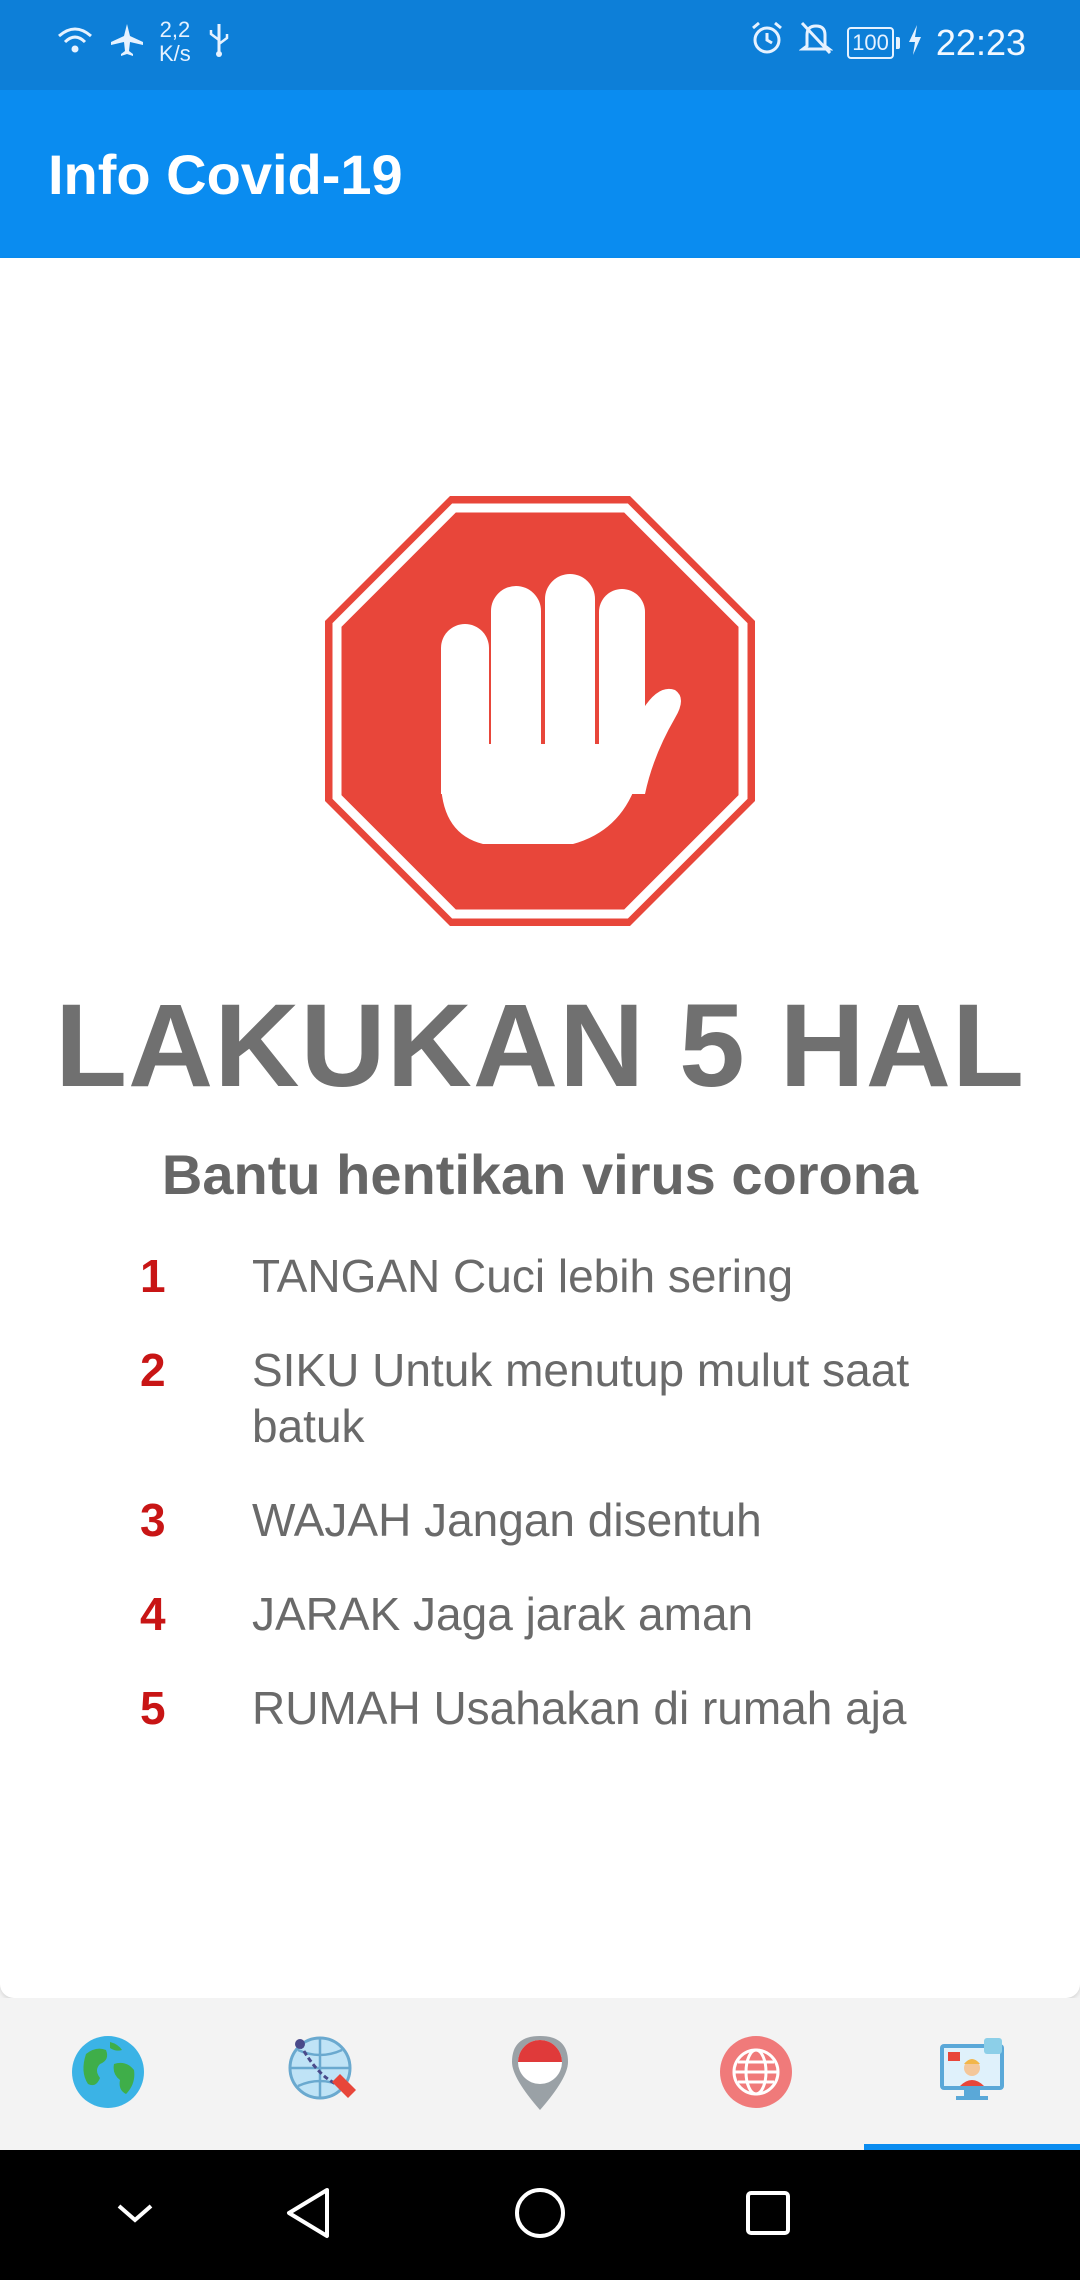 The image size is (1080, 2280). What do you see at coordinates (225, 174) in the screenshot?
I see `app-title: Info Covid-19` at bounding box center [225, 174].